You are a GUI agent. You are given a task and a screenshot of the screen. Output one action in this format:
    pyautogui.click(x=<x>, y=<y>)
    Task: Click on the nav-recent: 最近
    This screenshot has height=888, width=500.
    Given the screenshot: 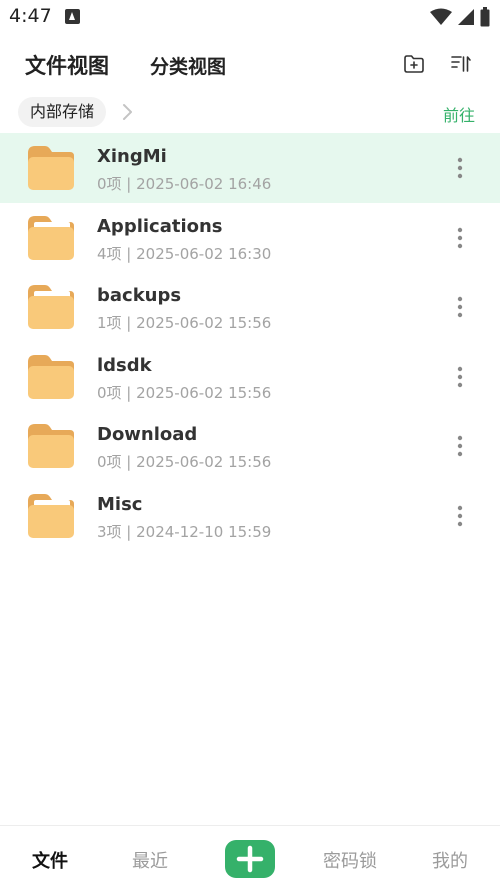 What is the action you would take?
    pyautogui.click(x=150, y=860)
    